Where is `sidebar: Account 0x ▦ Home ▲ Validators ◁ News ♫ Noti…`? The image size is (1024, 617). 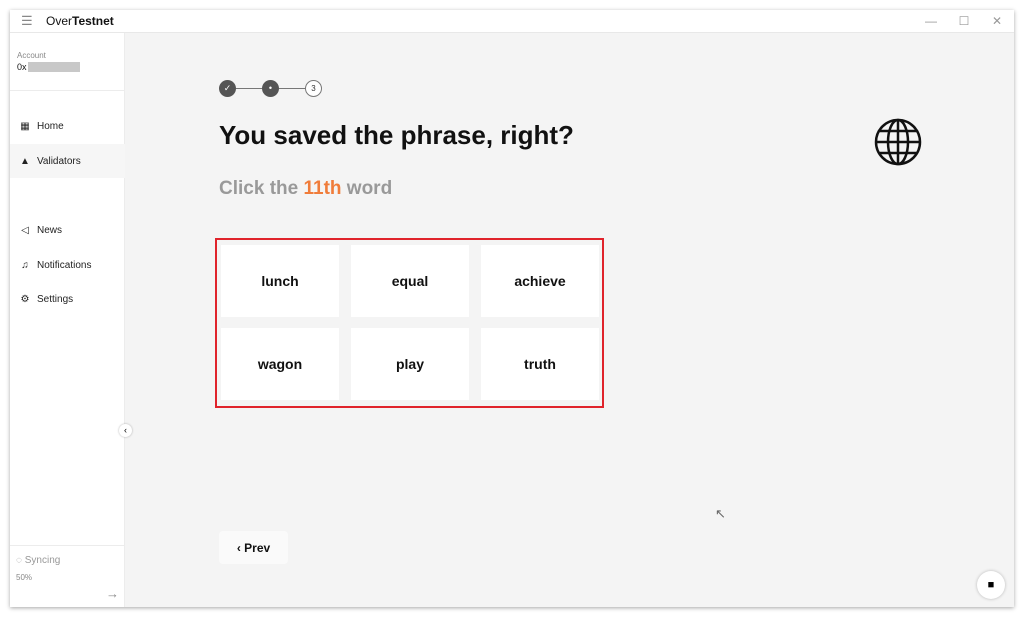
sidebar: Account 0x ▦ Home ▲ Validators ◁ News ♫ Noti… is located at coordinates (67, 320).